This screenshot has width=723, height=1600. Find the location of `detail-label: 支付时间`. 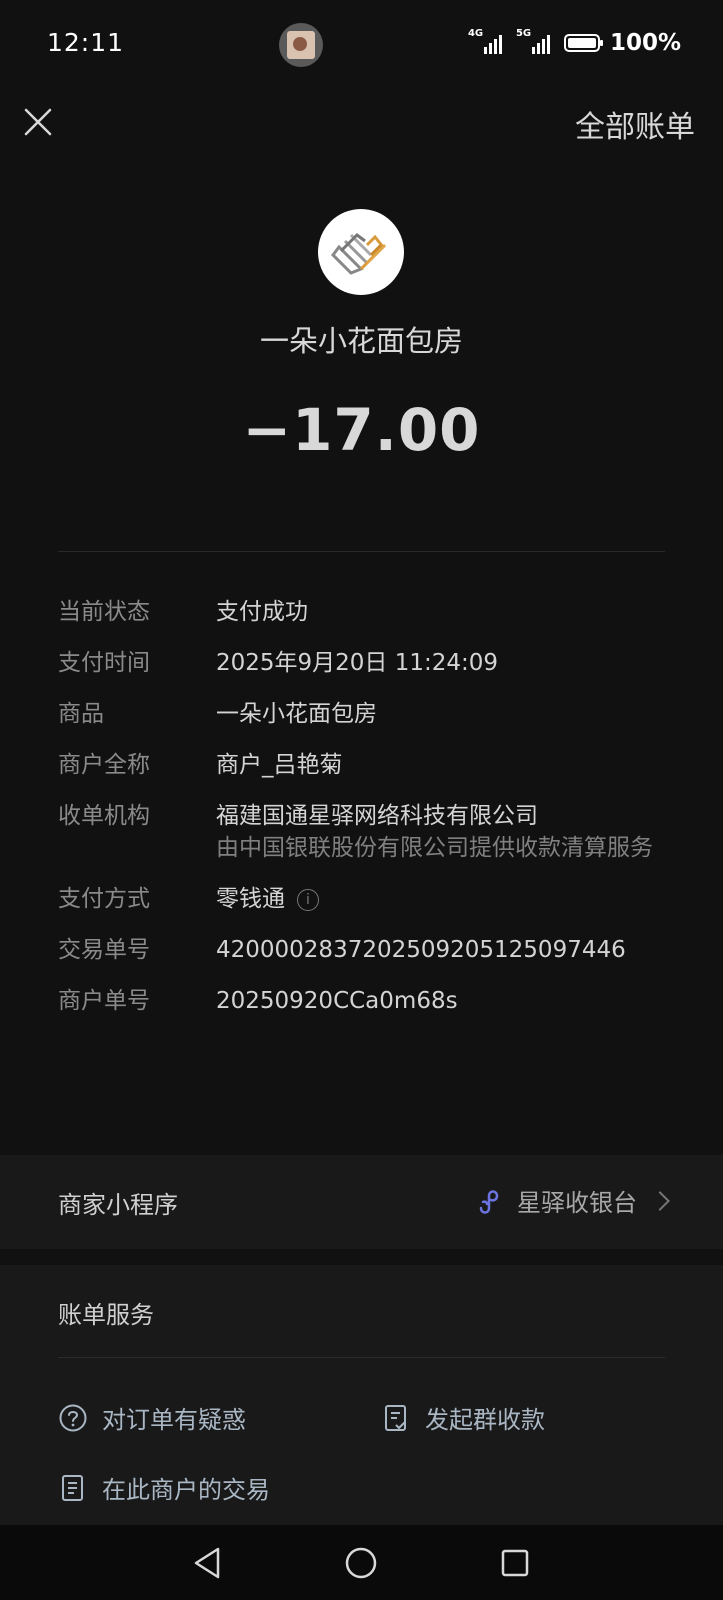

detail-label: 支付时间 is located at coordinates (104, 663).